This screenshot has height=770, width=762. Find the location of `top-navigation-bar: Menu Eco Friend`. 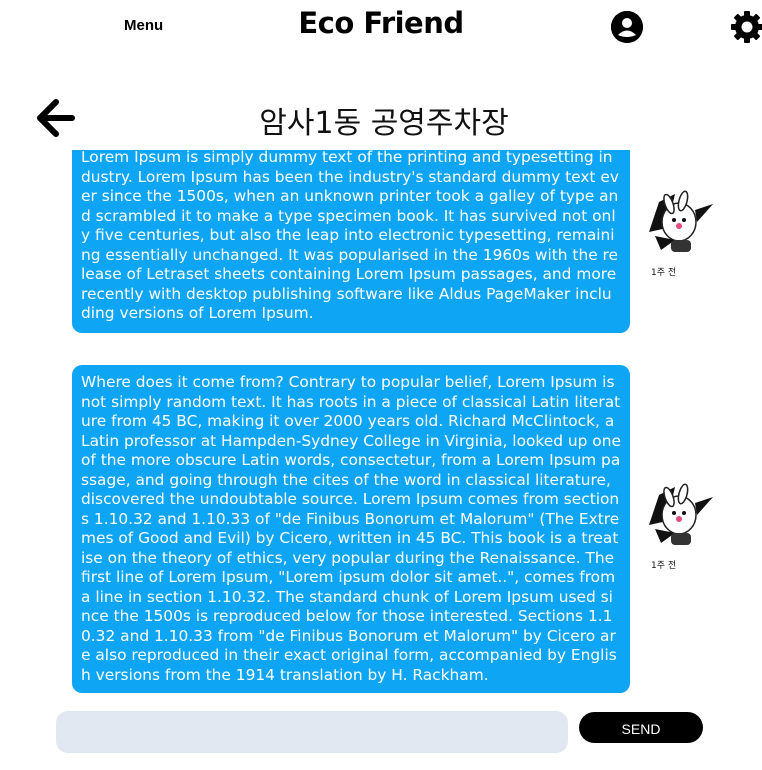

top-navigation-bar: Menu Eco Friend is located at coordinates (381, 27).